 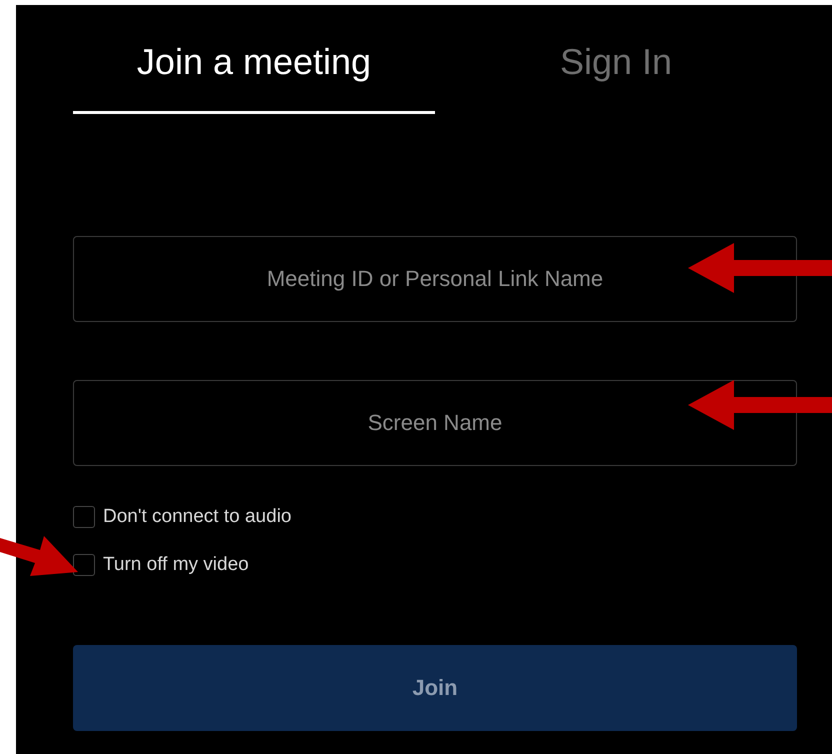 What do you see at coordinates (616, 77) in the screenshot?
I see `tab: Sign In` at bounding box center [616, 77].